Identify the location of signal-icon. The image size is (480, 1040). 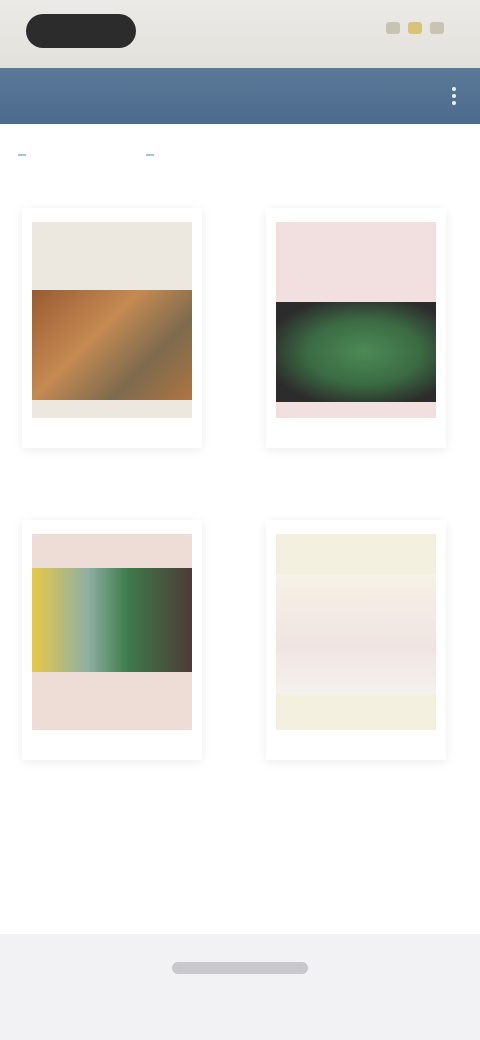
(393, 28).